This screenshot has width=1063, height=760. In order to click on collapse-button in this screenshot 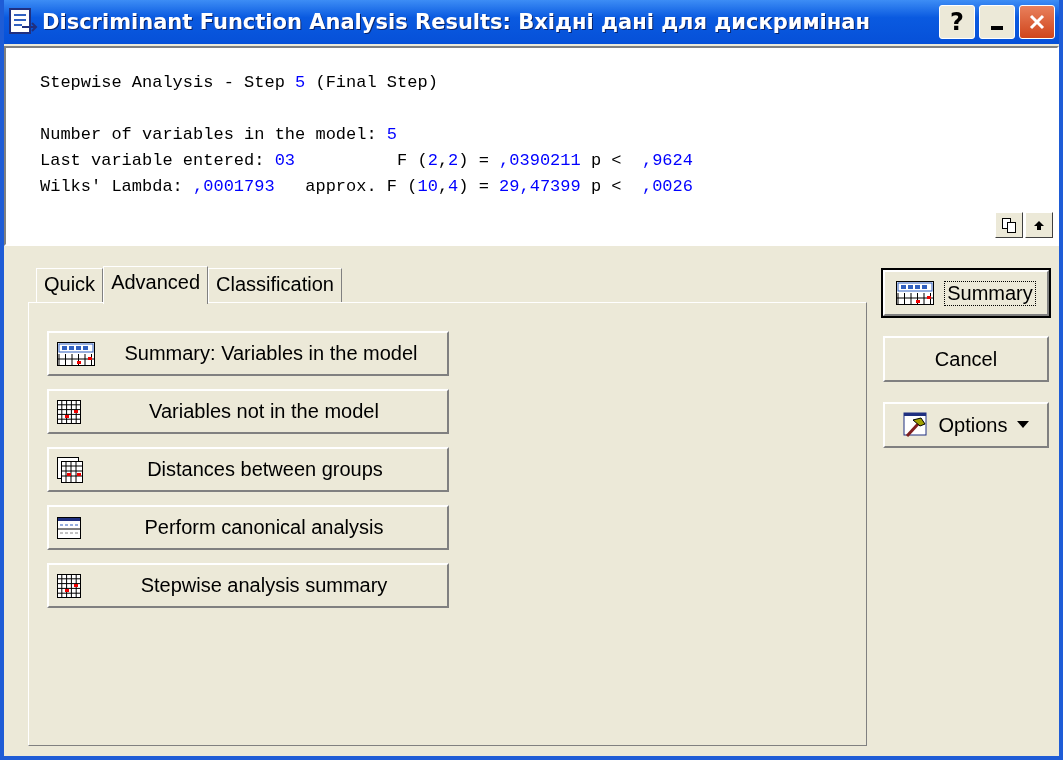, I will do `click(1039, 225)`.